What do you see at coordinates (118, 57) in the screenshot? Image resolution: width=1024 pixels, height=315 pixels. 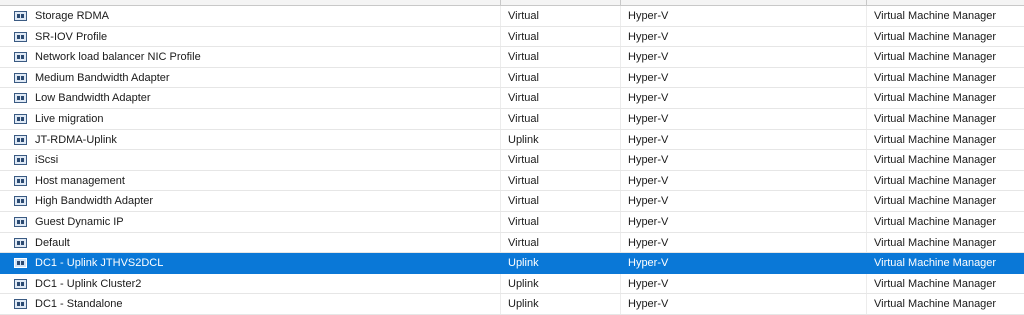 I see `row-name: Network load balancer NIC Profile` at bounding box center [118, 57].